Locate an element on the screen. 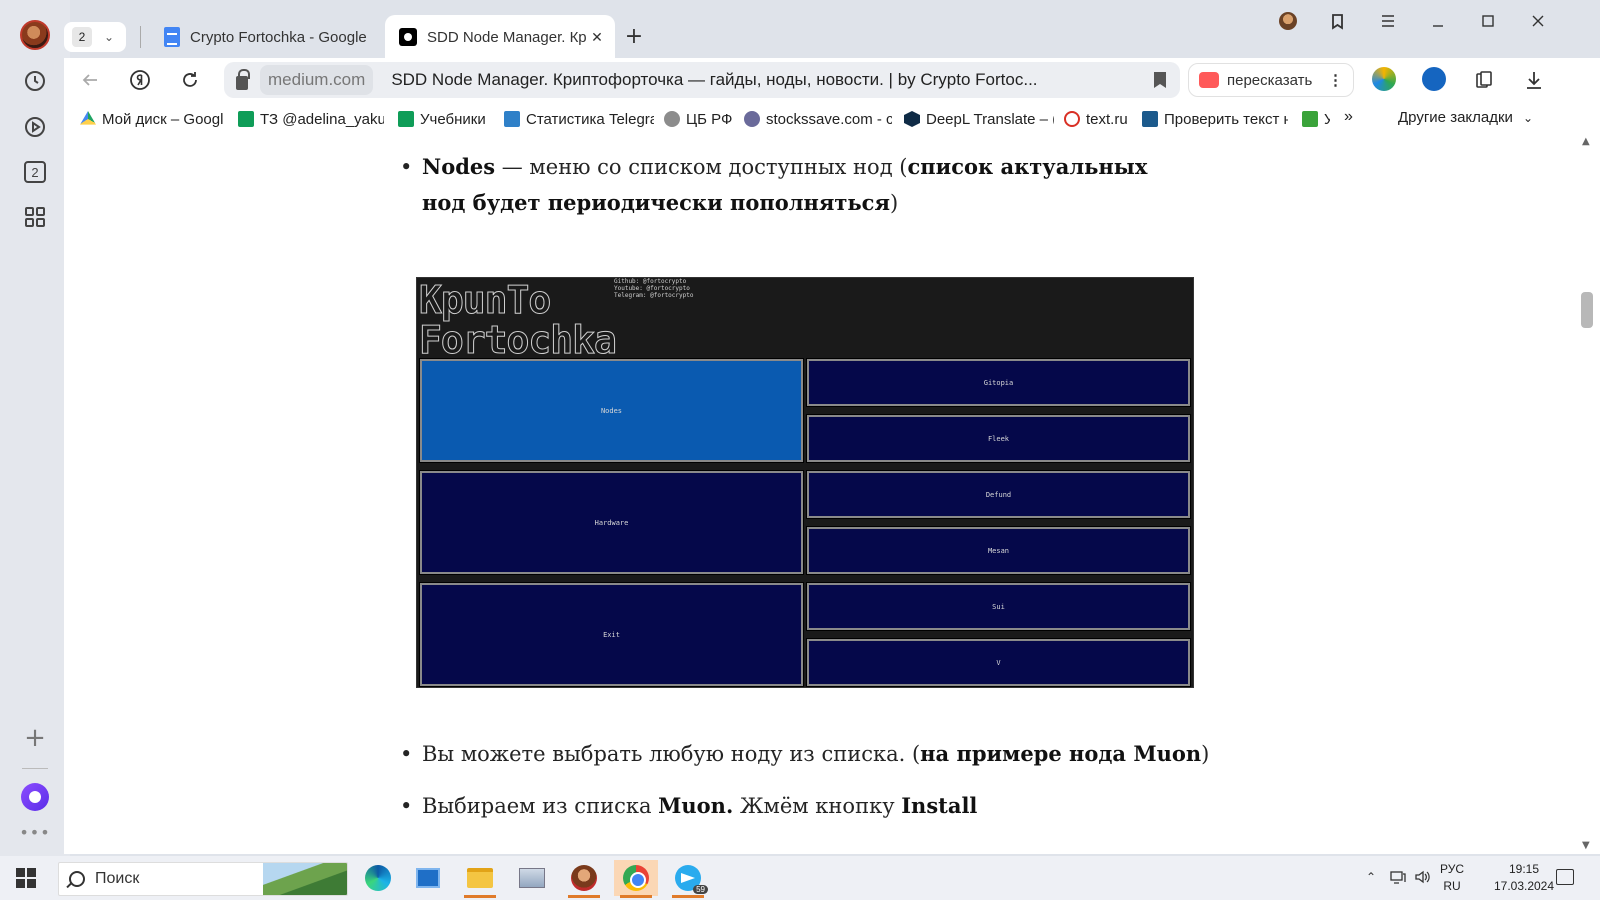  info-line: Telegram: @fortocrypto is located at coordinates (654, 295).